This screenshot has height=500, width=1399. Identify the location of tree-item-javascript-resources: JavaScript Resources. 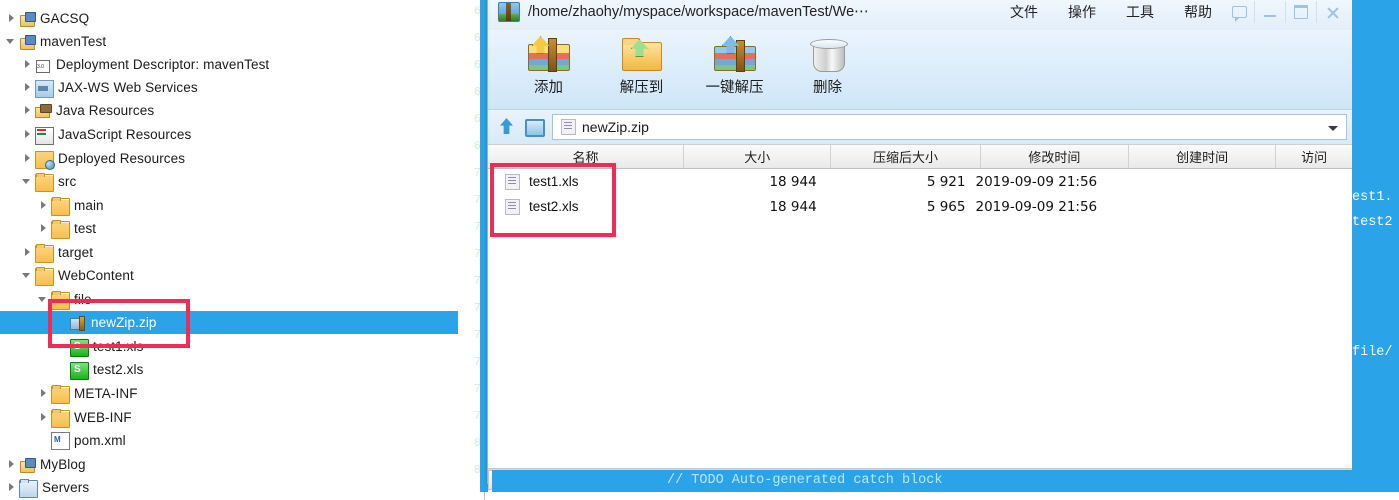
(229, 134).